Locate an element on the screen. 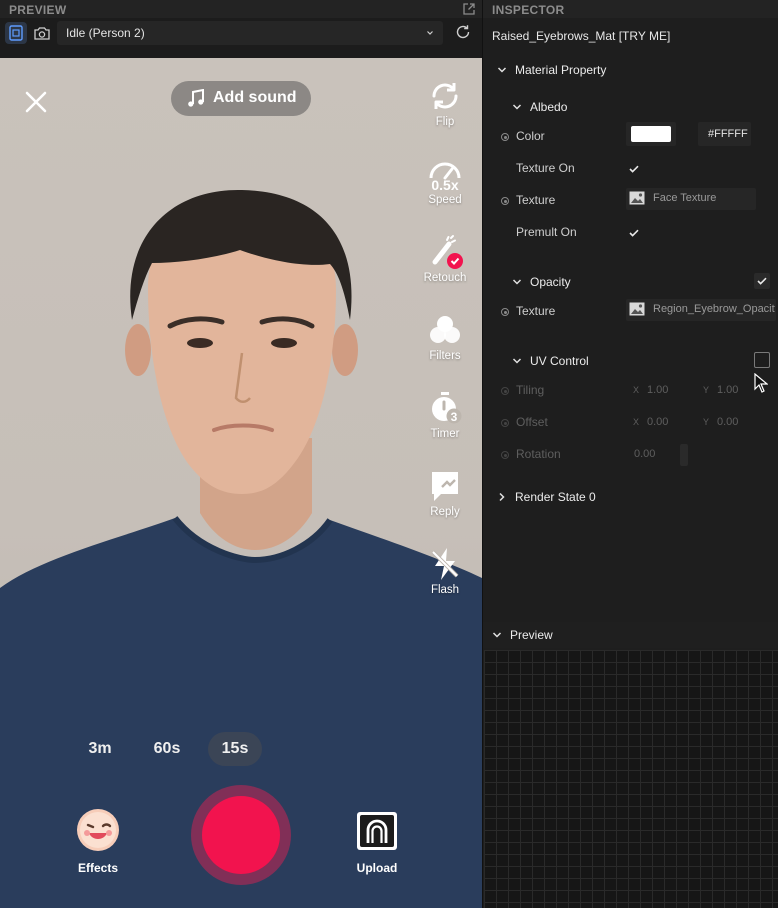 The width and height of the screenshot is (778, 908). color-picker is located at coordinates (651, 134).